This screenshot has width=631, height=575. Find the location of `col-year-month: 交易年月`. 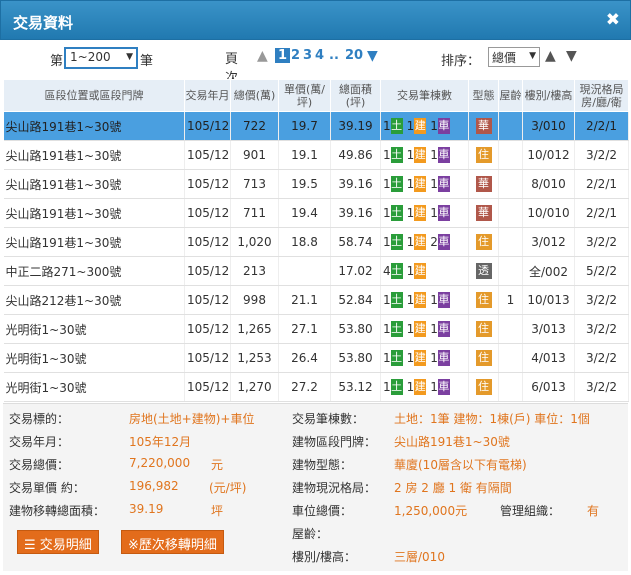

col-year-month: 交易年月 is located at coordinates (207, 95).